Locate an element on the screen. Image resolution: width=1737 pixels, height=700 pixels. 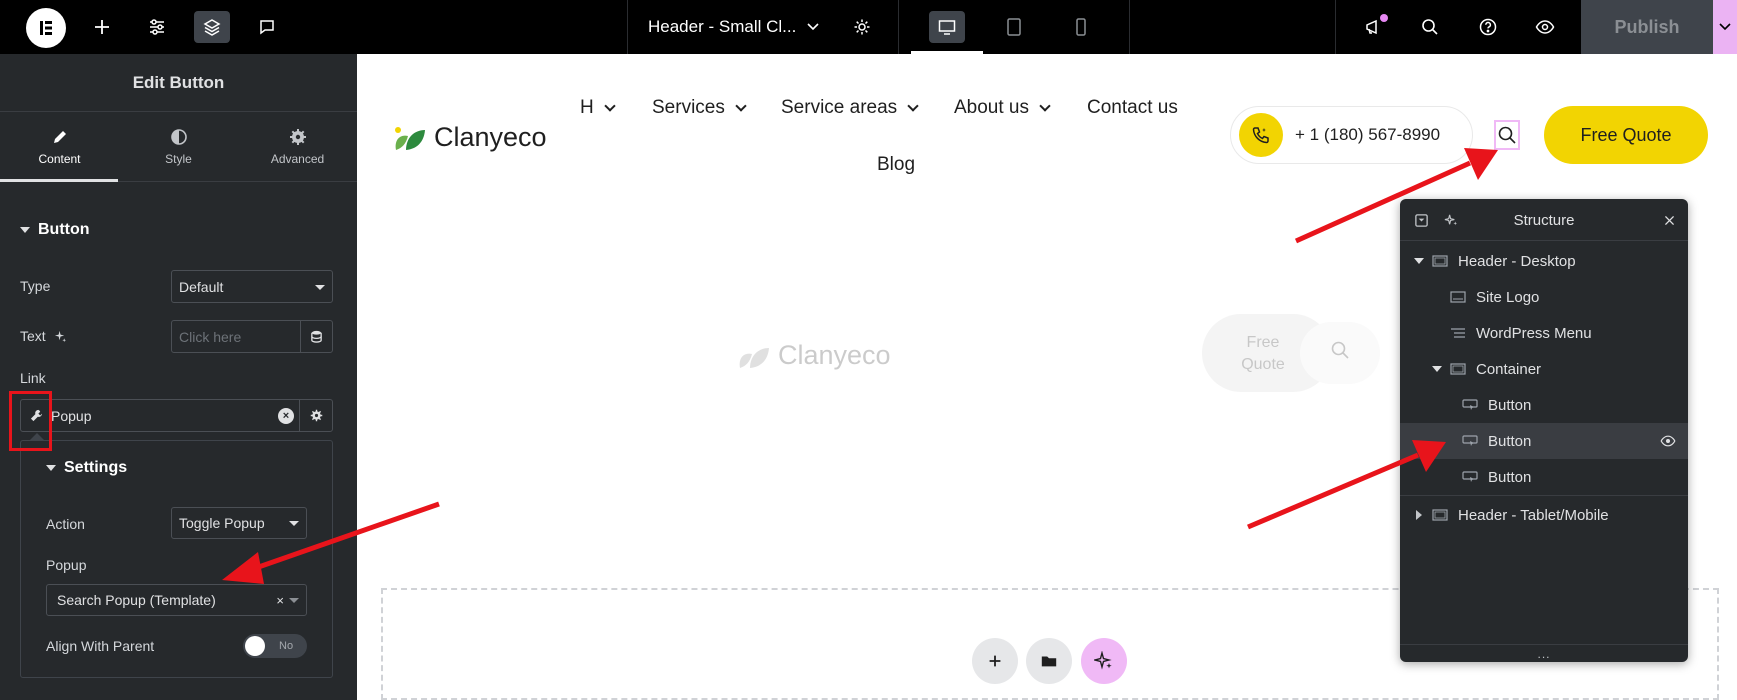
page-settings-gear-icon is located at coordinates (862, 27).